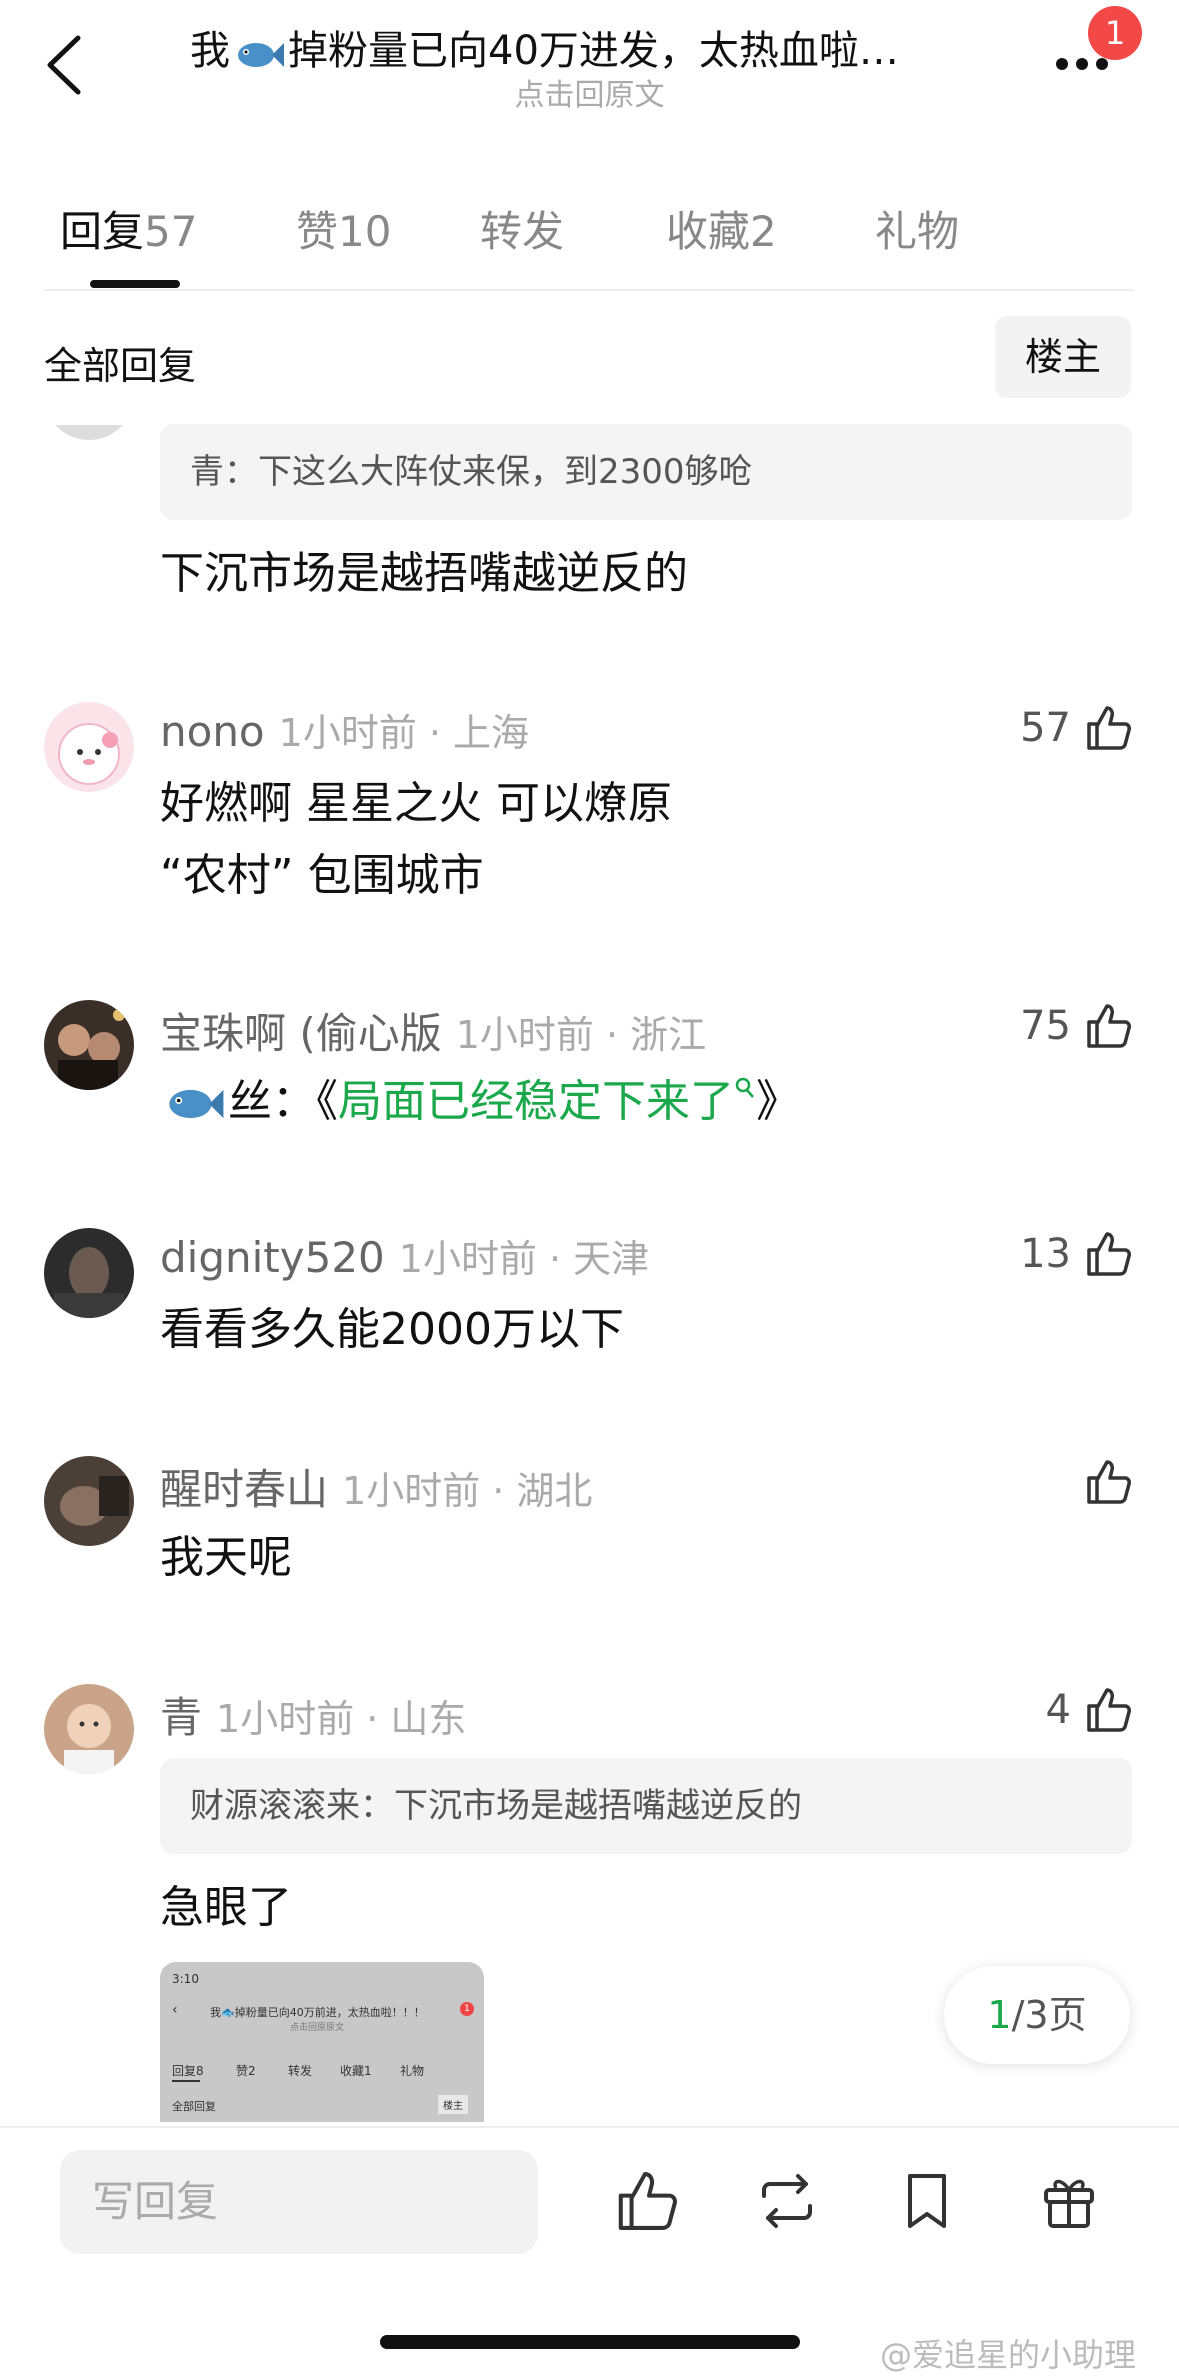 The height and width of the screenshot is (2379, 1179). I want to click on bookmark-icon, so click(927, 2201).